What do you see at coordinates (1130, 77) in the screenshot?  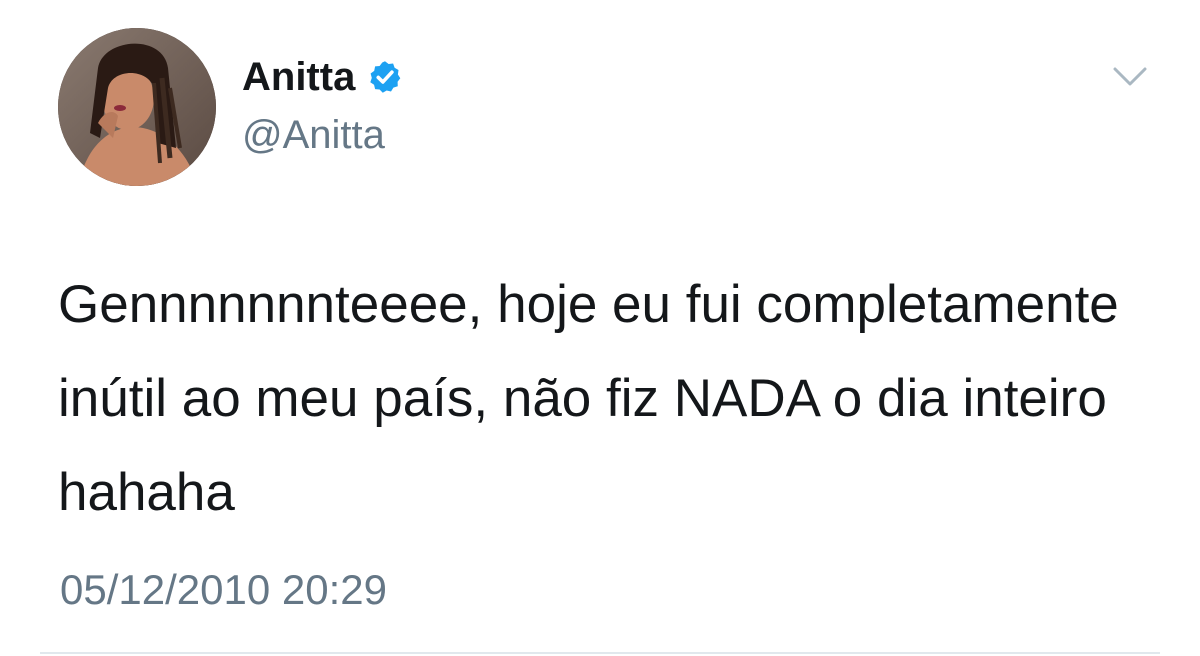 I see `chevron-down-icon` at bounding box center [1130, 77].